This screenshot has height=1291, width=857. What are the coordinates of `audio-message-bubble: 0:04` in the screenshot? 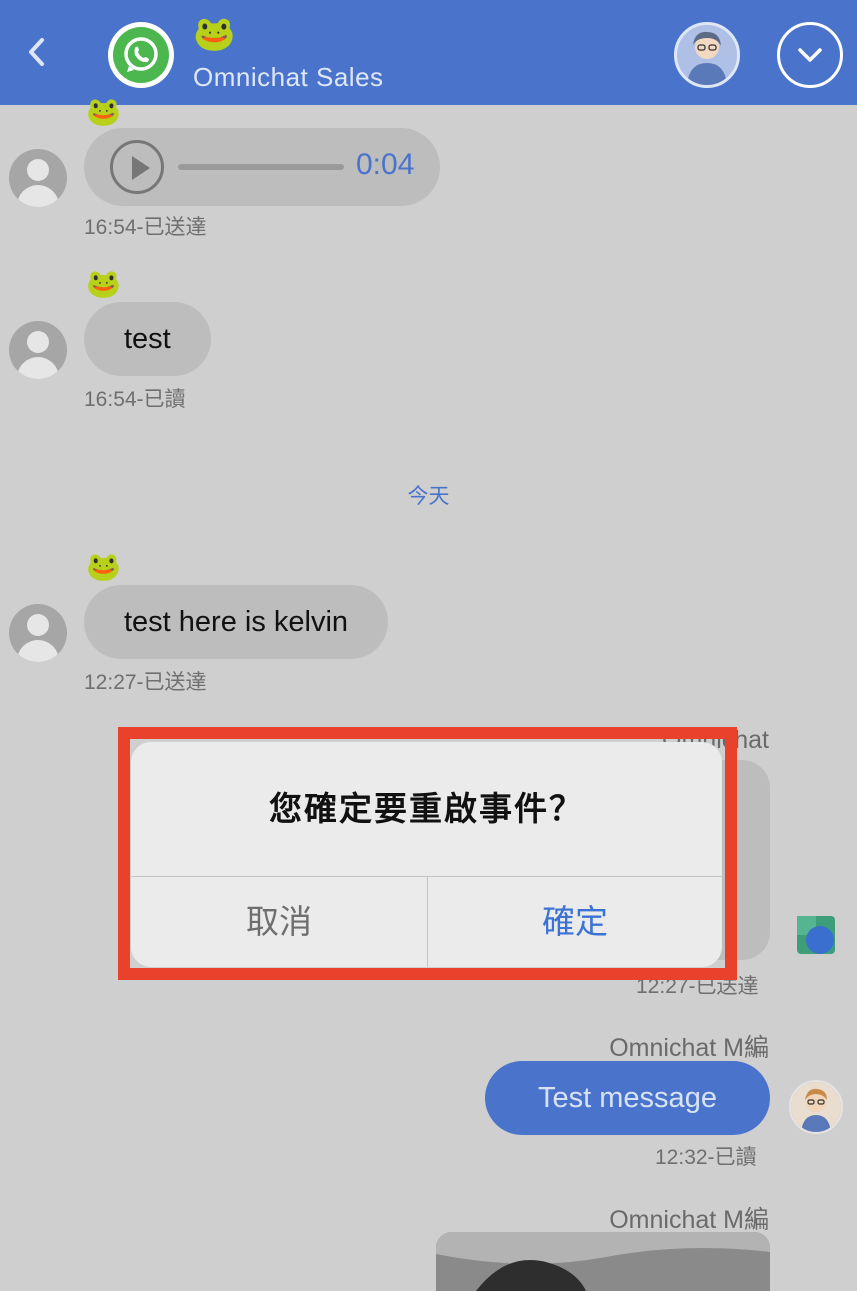 It's located at (262, 167).